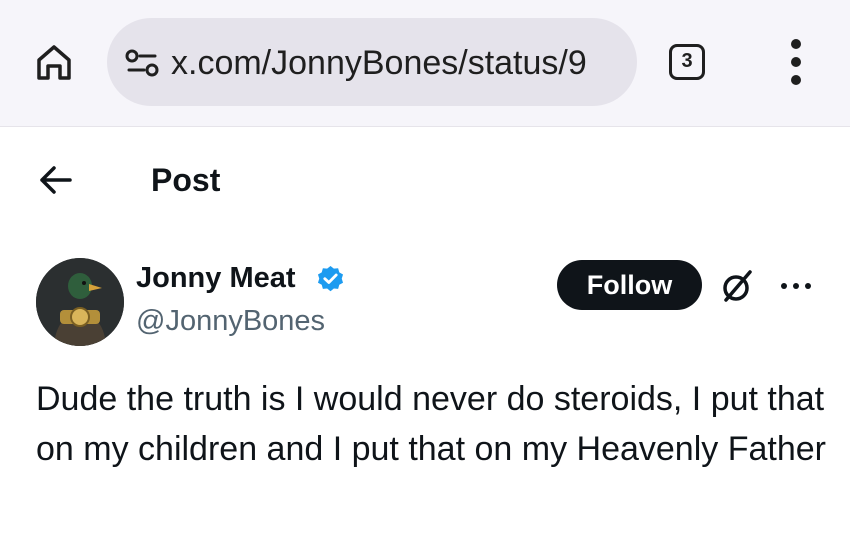  I want to click on author-handle: @JonnyBones, so click(230, 321).